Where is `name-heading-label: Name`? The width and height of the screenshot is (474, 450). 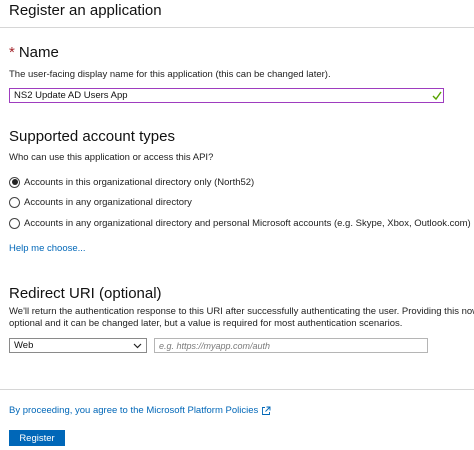 name-heading-label: Name is located at coordinates (38, 52).